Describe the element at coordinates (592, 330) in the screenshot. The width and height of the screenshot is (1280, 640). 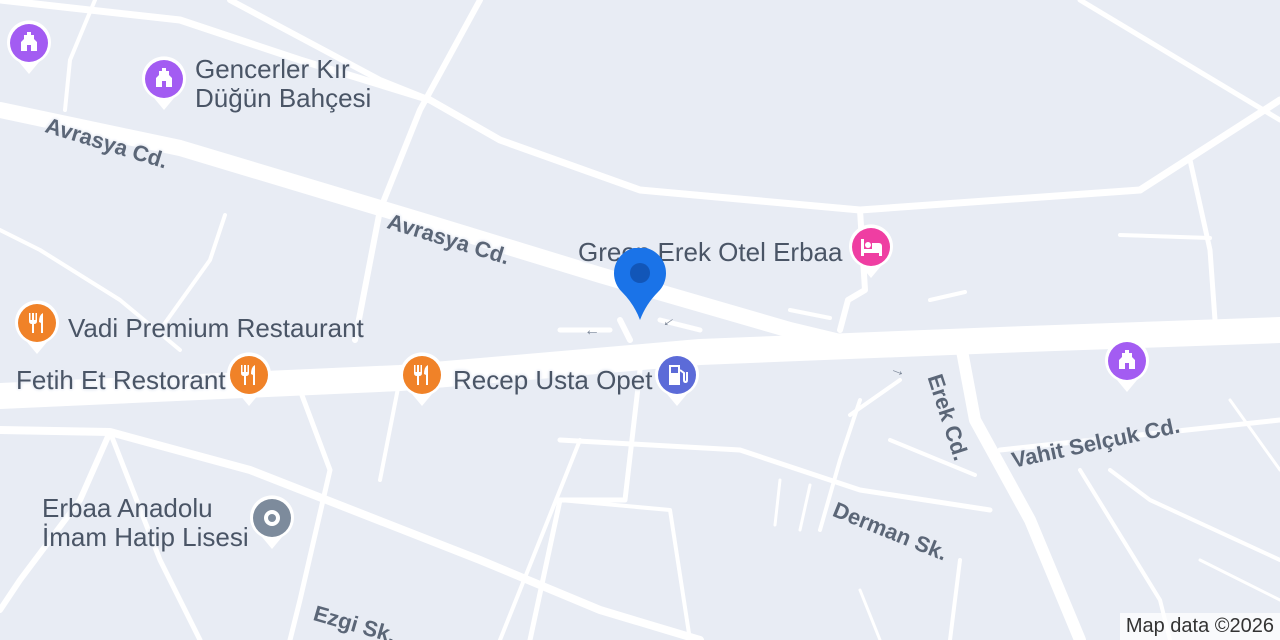
I see `direction-arrow: ←` at that location.